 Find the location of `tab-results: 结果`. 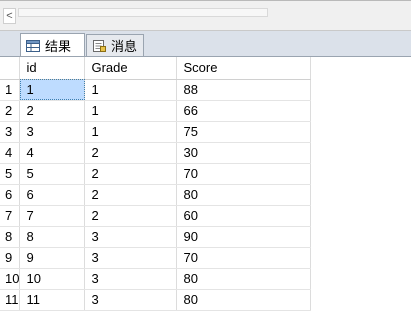

tab-results: 结果 is located at coordinates (52, 45).